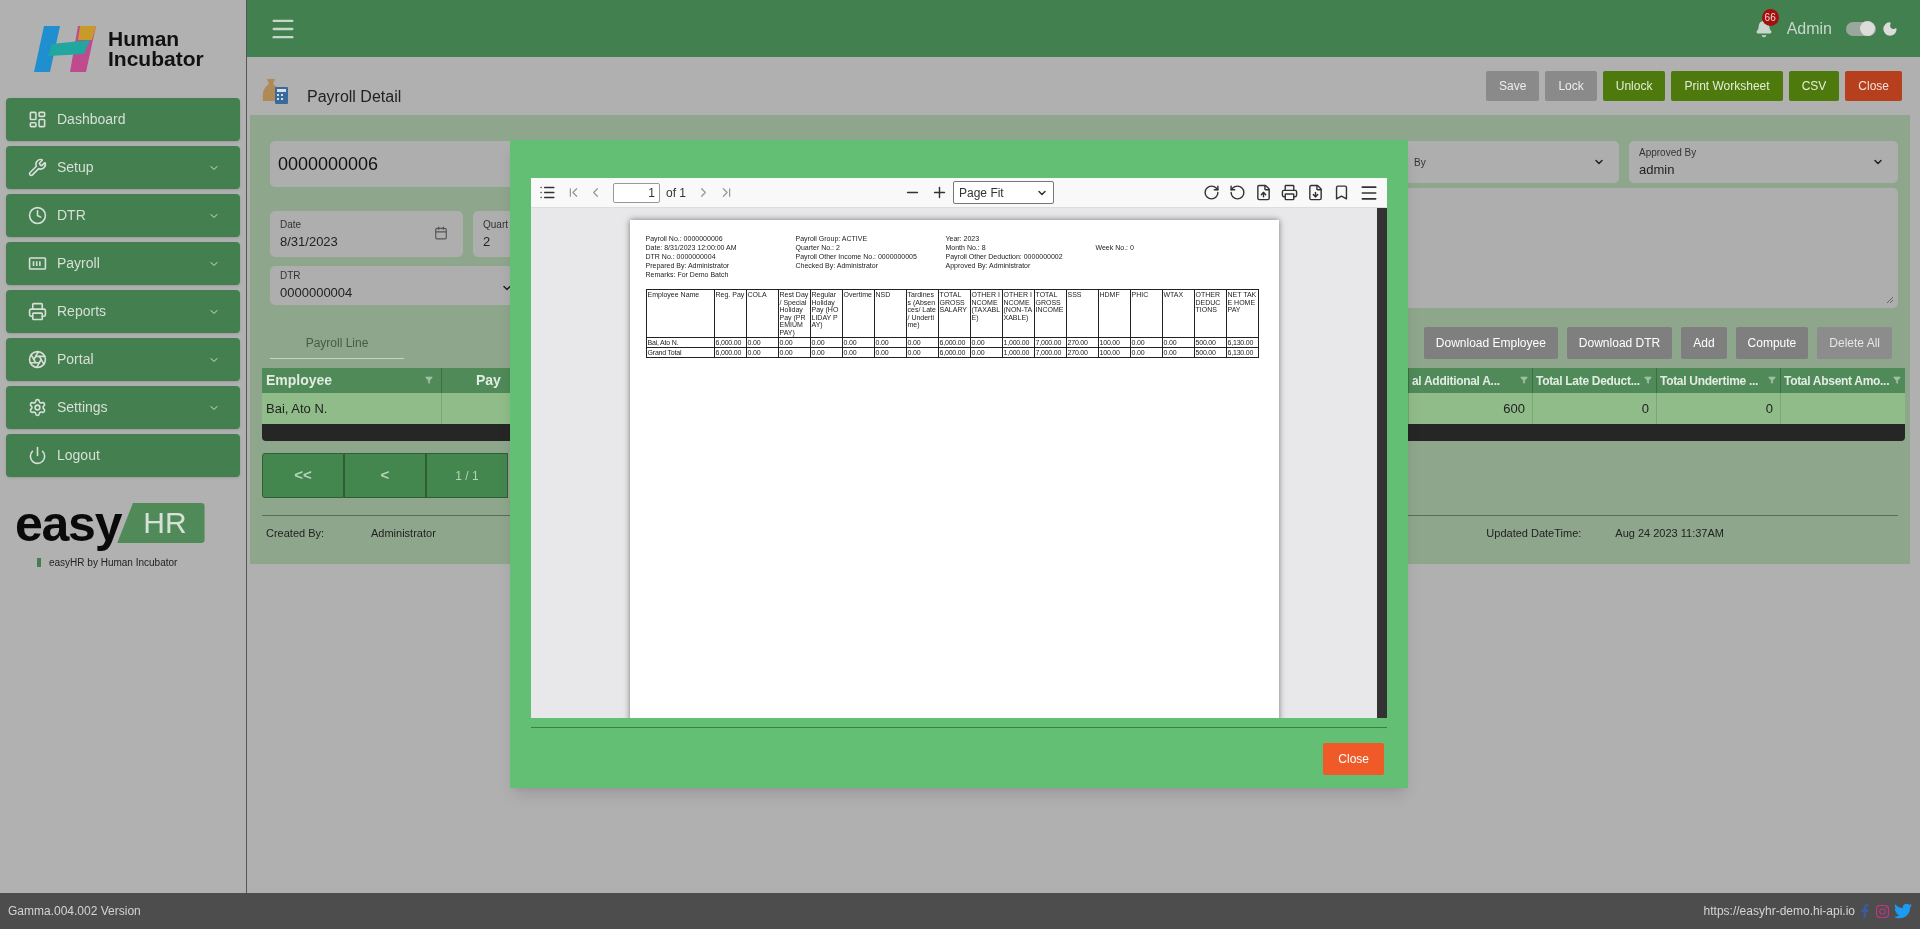 The image size is (1920, 929). I want to click on close-button: Close, so click(1353, 759).